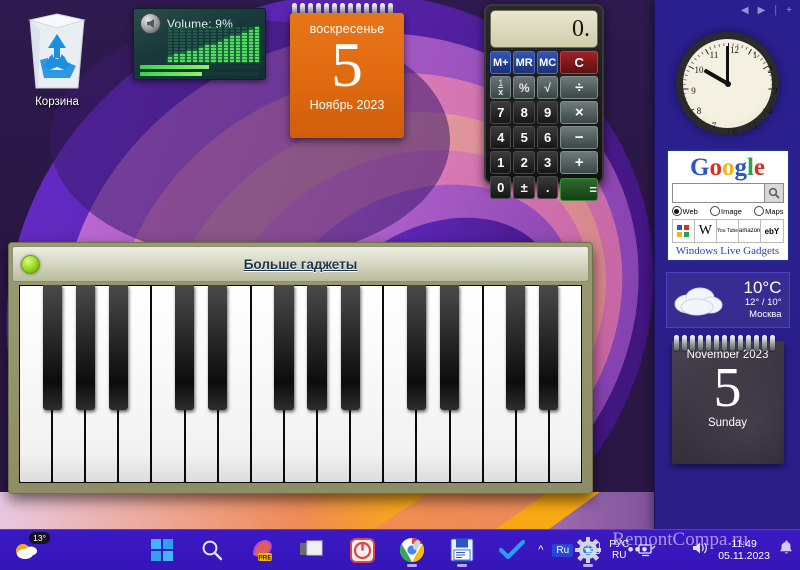 This screenshot has height=570, width=800. What do you see at coordinates (312, 550) in the screenshot?
I see `task-view-button` at bounding box center [312, 550].